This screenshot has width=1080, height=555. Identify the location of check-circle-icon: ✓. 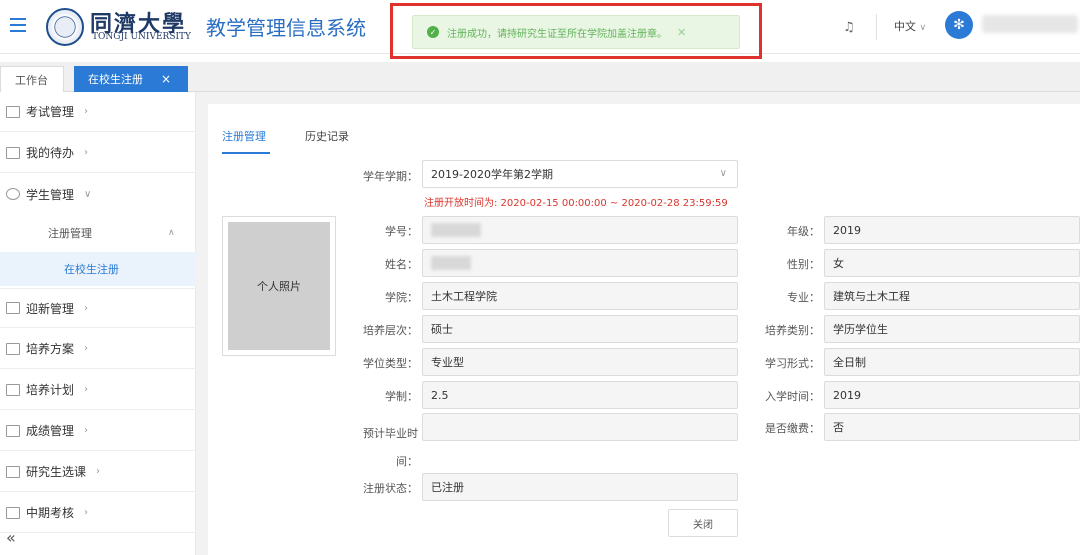
(433, 32).